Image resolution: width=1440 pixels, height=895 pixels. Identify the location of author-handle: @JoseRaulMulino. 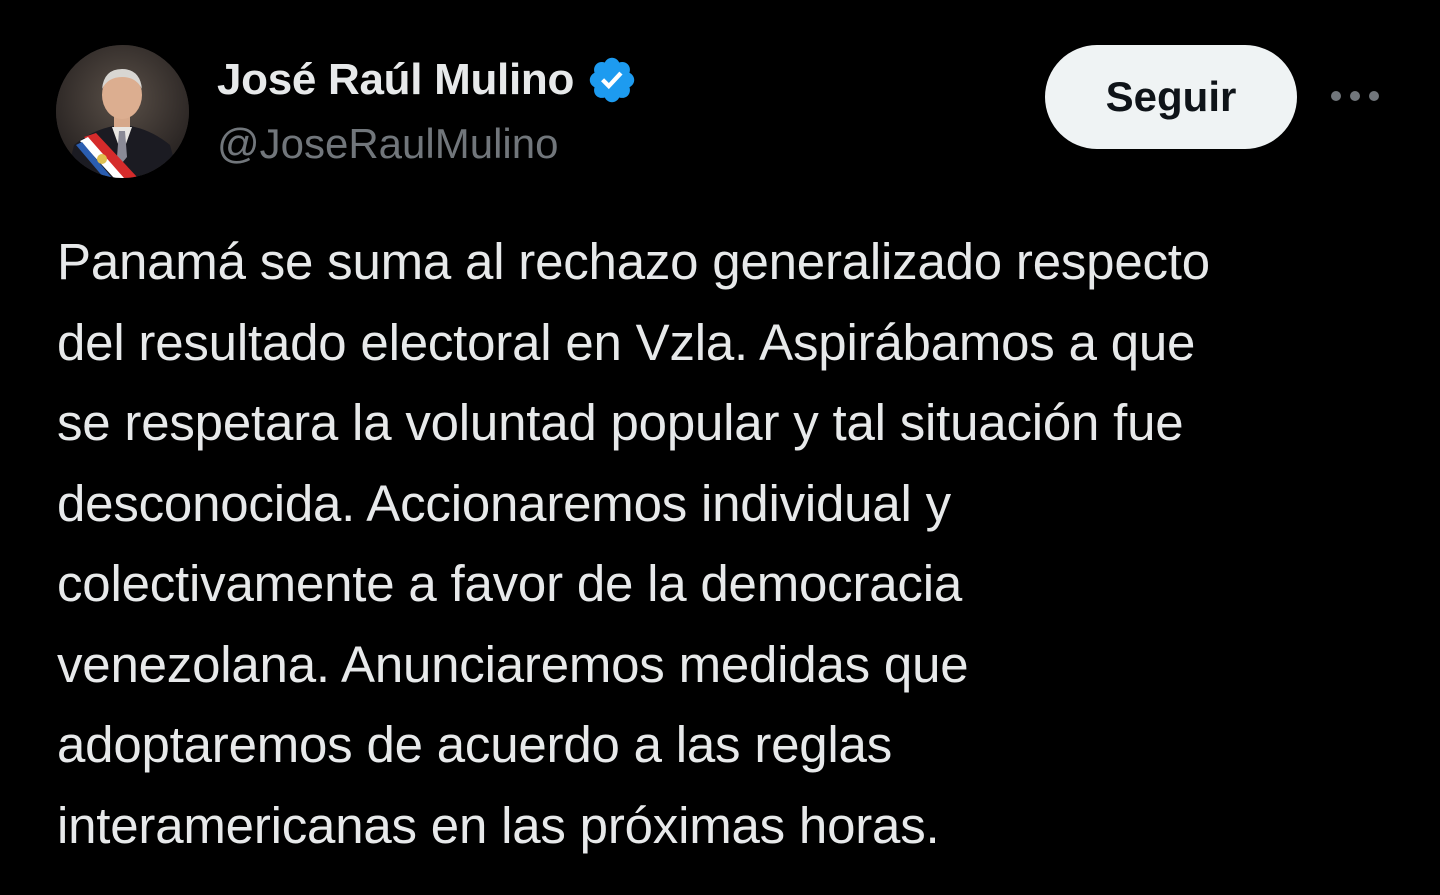
(427, 144).